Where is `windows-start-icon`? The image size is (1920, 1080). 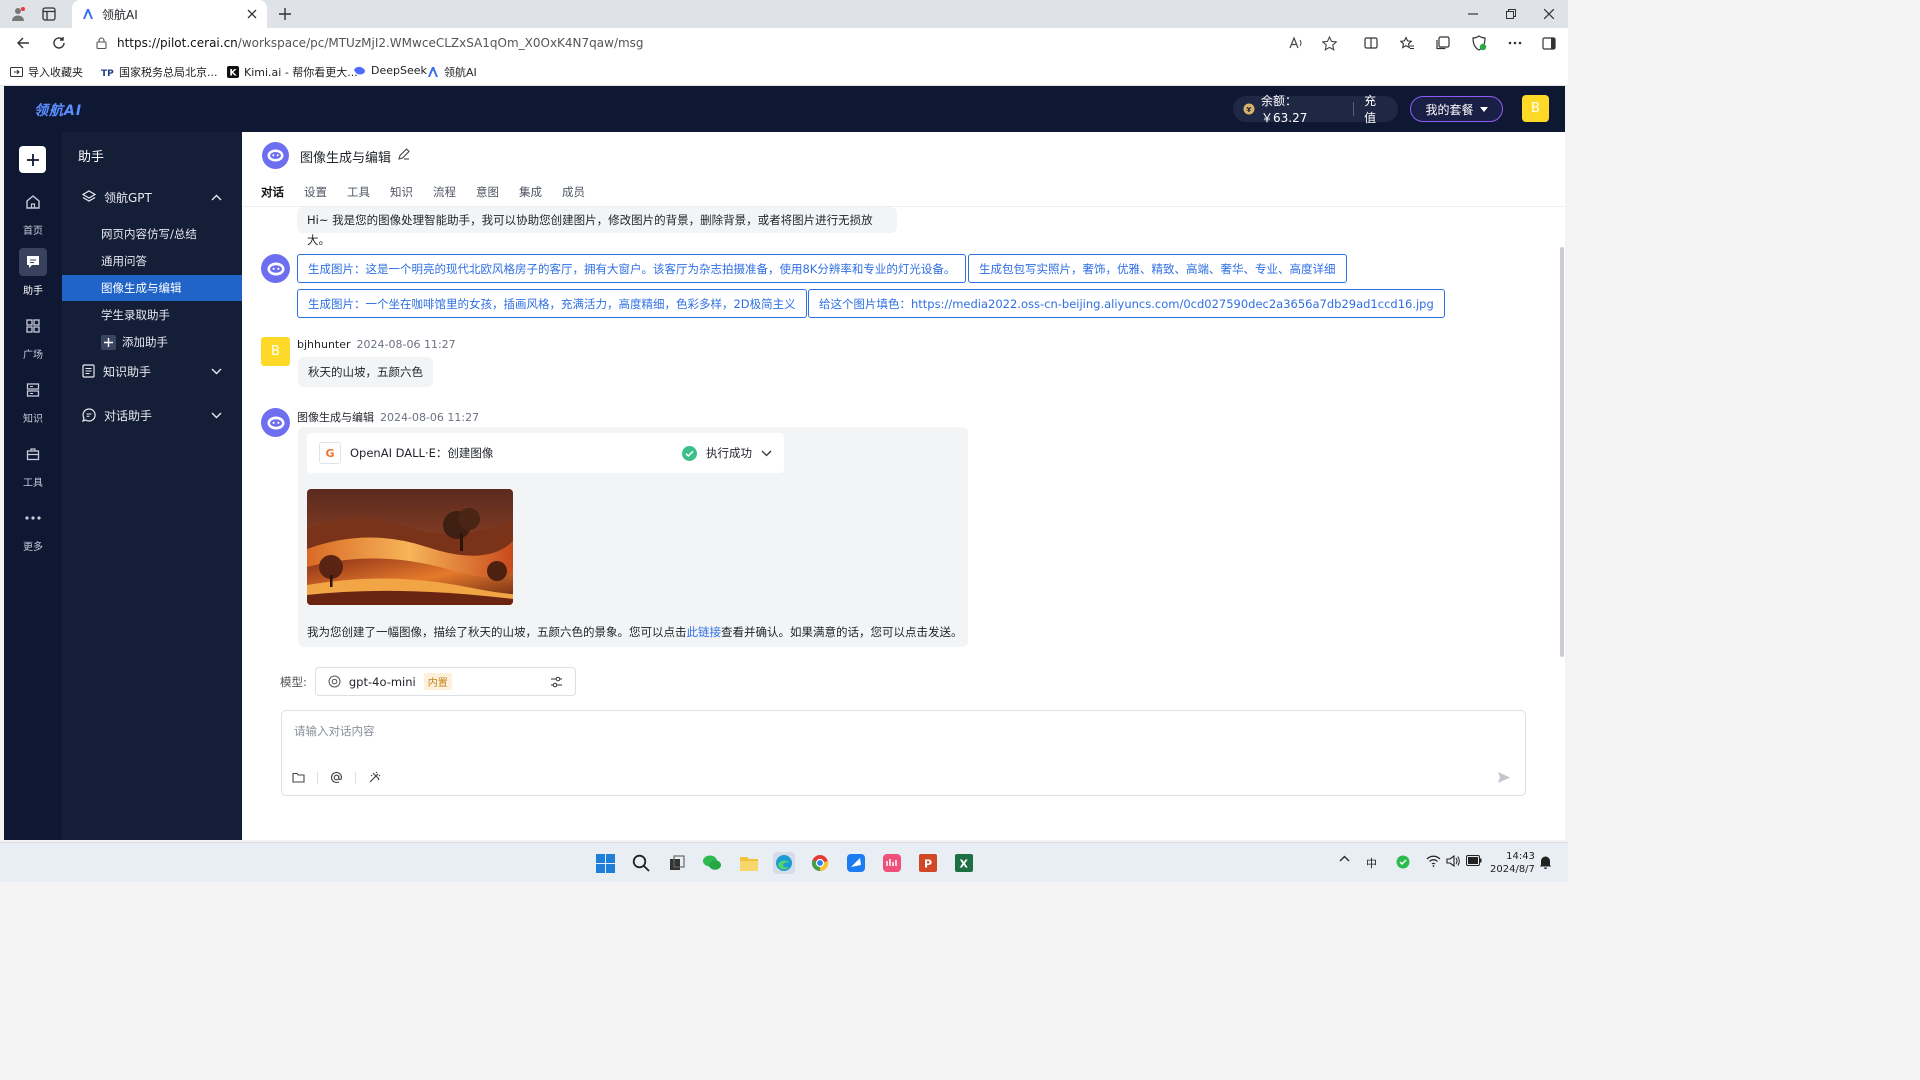 windows-start-icon is located at coordinates (605, 863).